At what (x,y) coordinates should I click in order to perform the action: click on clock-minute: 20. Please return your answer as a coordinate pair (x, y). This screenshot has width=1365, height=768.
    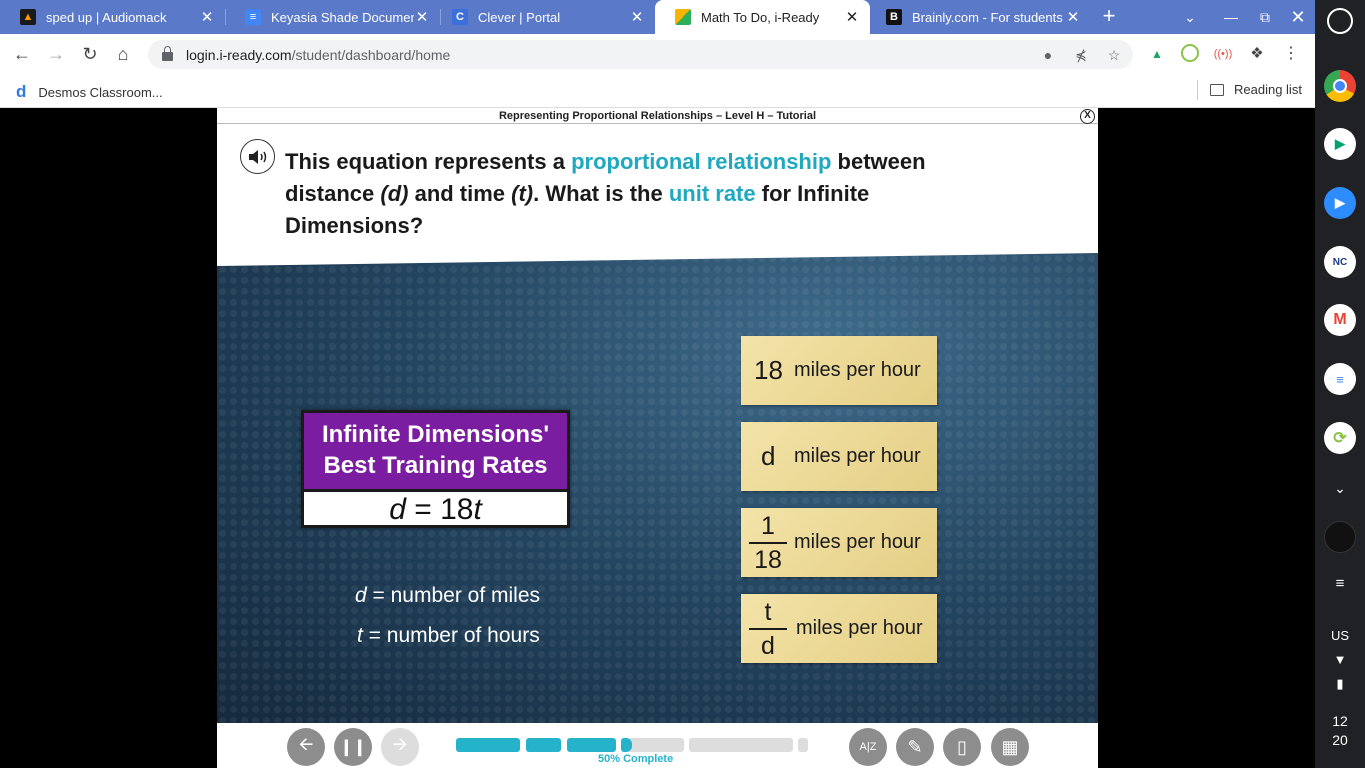
    Looking at the image, I should click on (1340, 740).